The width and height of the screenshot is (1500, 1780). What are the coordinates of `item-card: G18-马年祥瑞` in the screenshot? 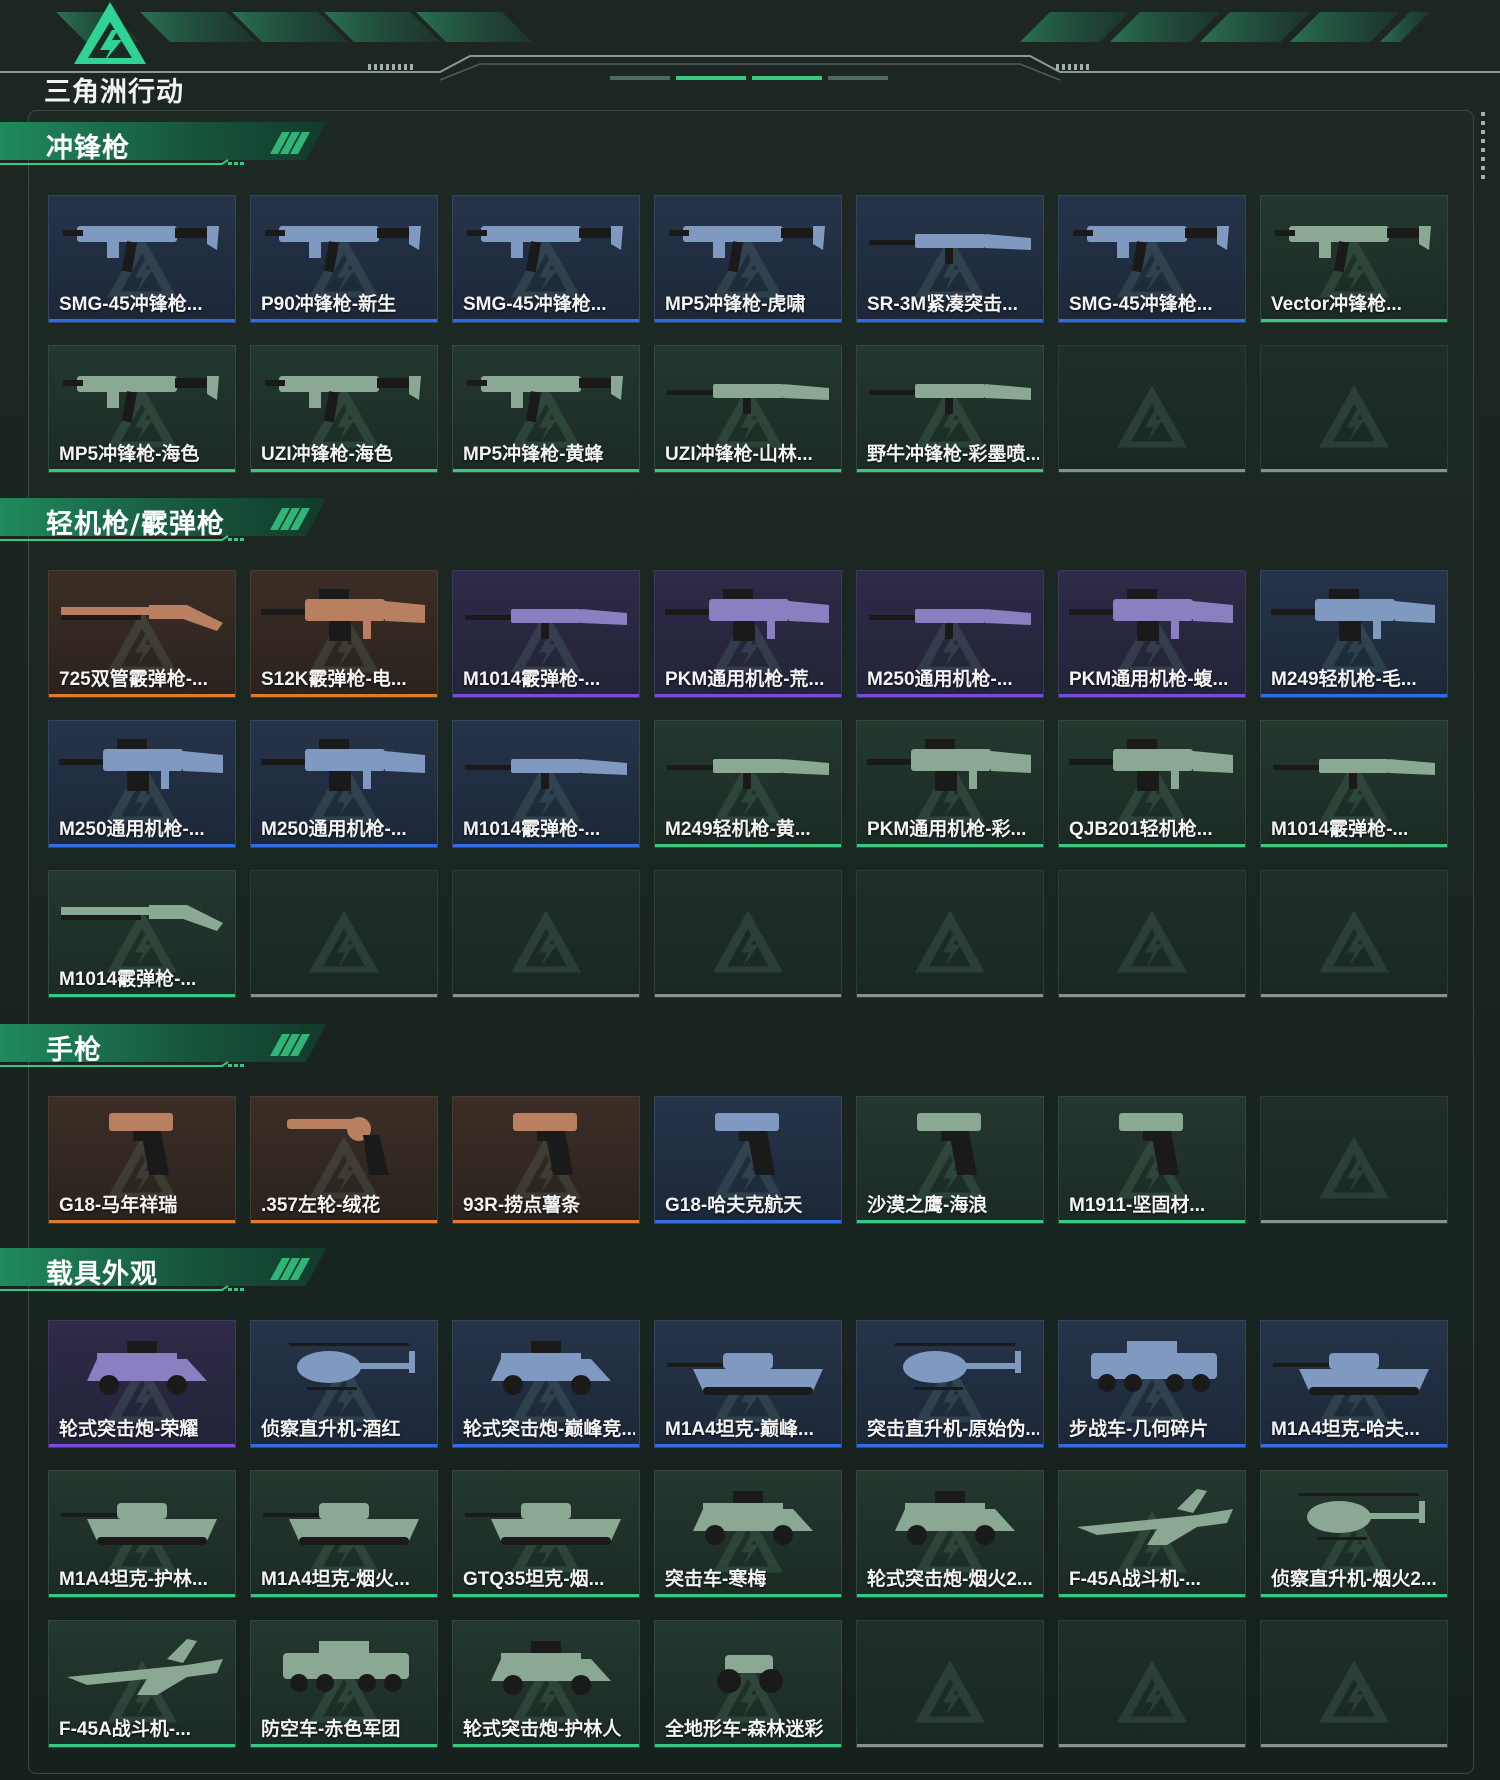 It's located at (142, 1160).